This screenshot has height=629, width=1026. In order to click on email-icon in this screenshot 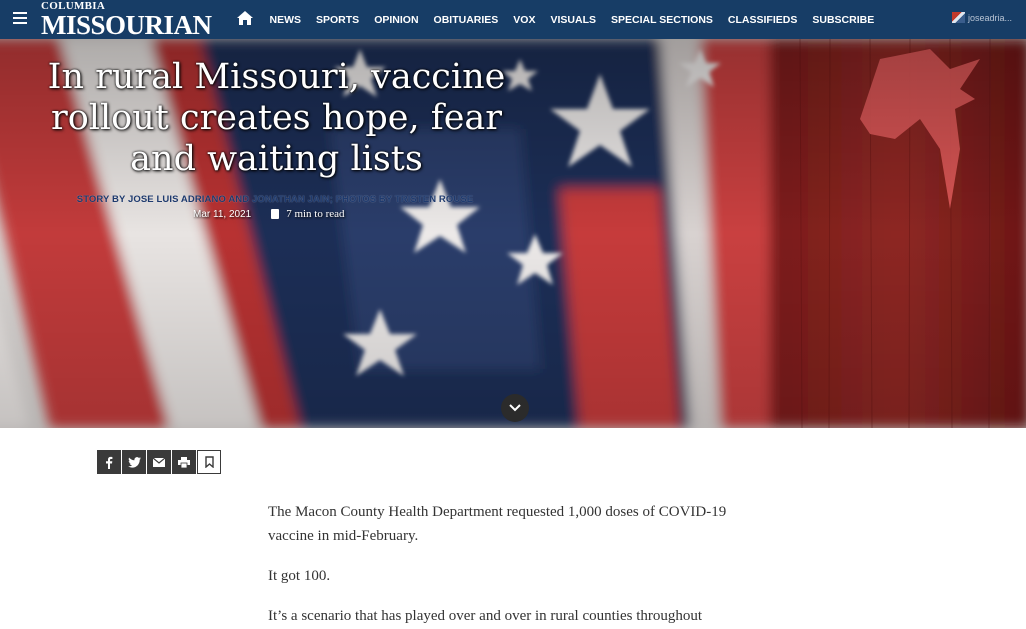, I will do `click(159, 462)`.